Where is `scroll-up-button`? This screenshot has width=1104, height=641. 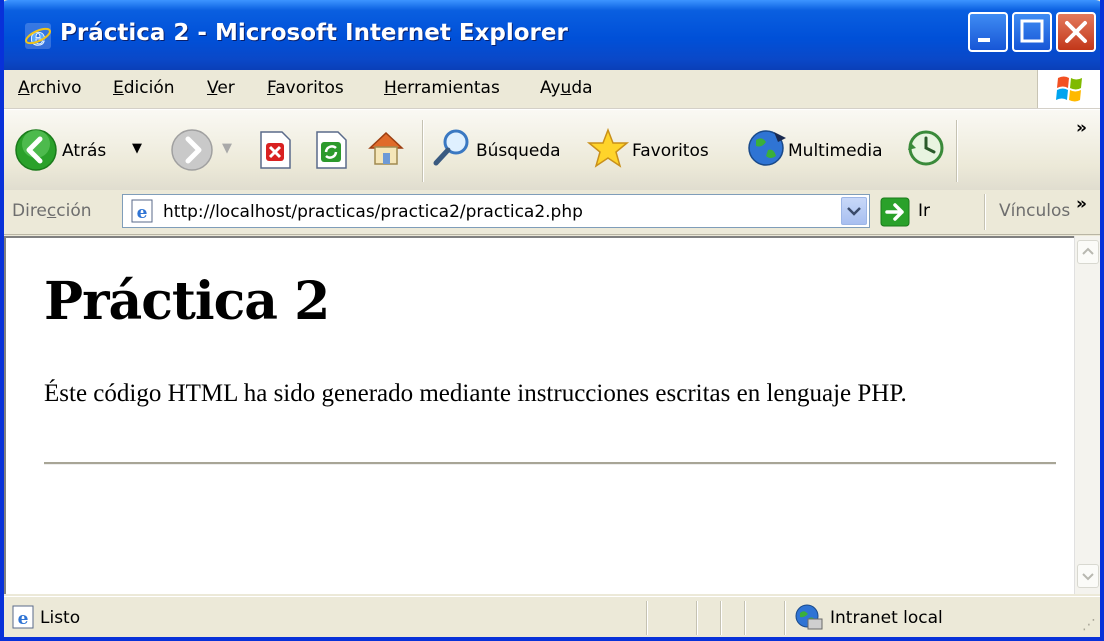 scroll-up-button is located at coordinates (1088, 252).